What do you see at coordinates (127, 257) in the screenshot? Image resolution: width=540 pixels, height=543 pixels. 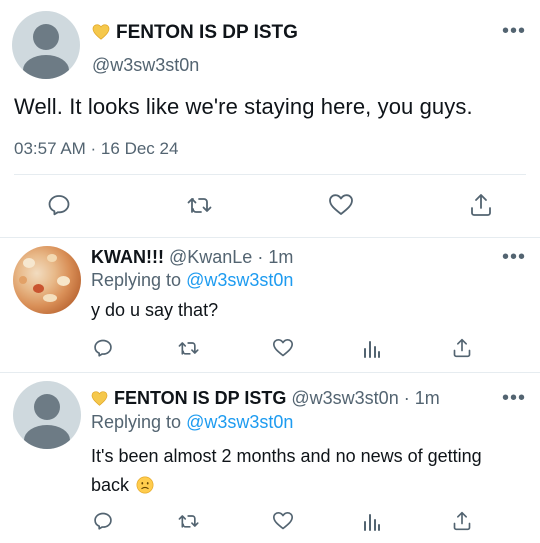 I see `display-name: KWAN!!!` at bounding box center [127, 257].